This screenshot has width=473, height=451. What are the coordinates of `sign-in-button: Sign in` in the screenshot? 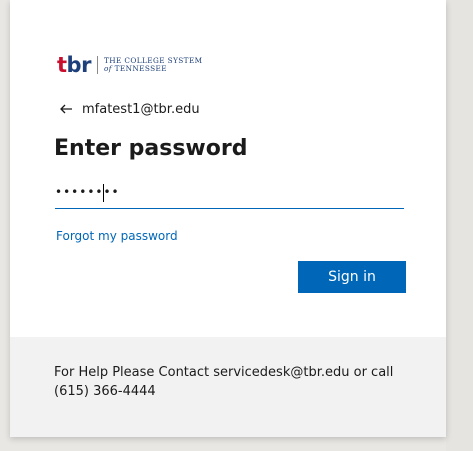 It's located at (352, 277).